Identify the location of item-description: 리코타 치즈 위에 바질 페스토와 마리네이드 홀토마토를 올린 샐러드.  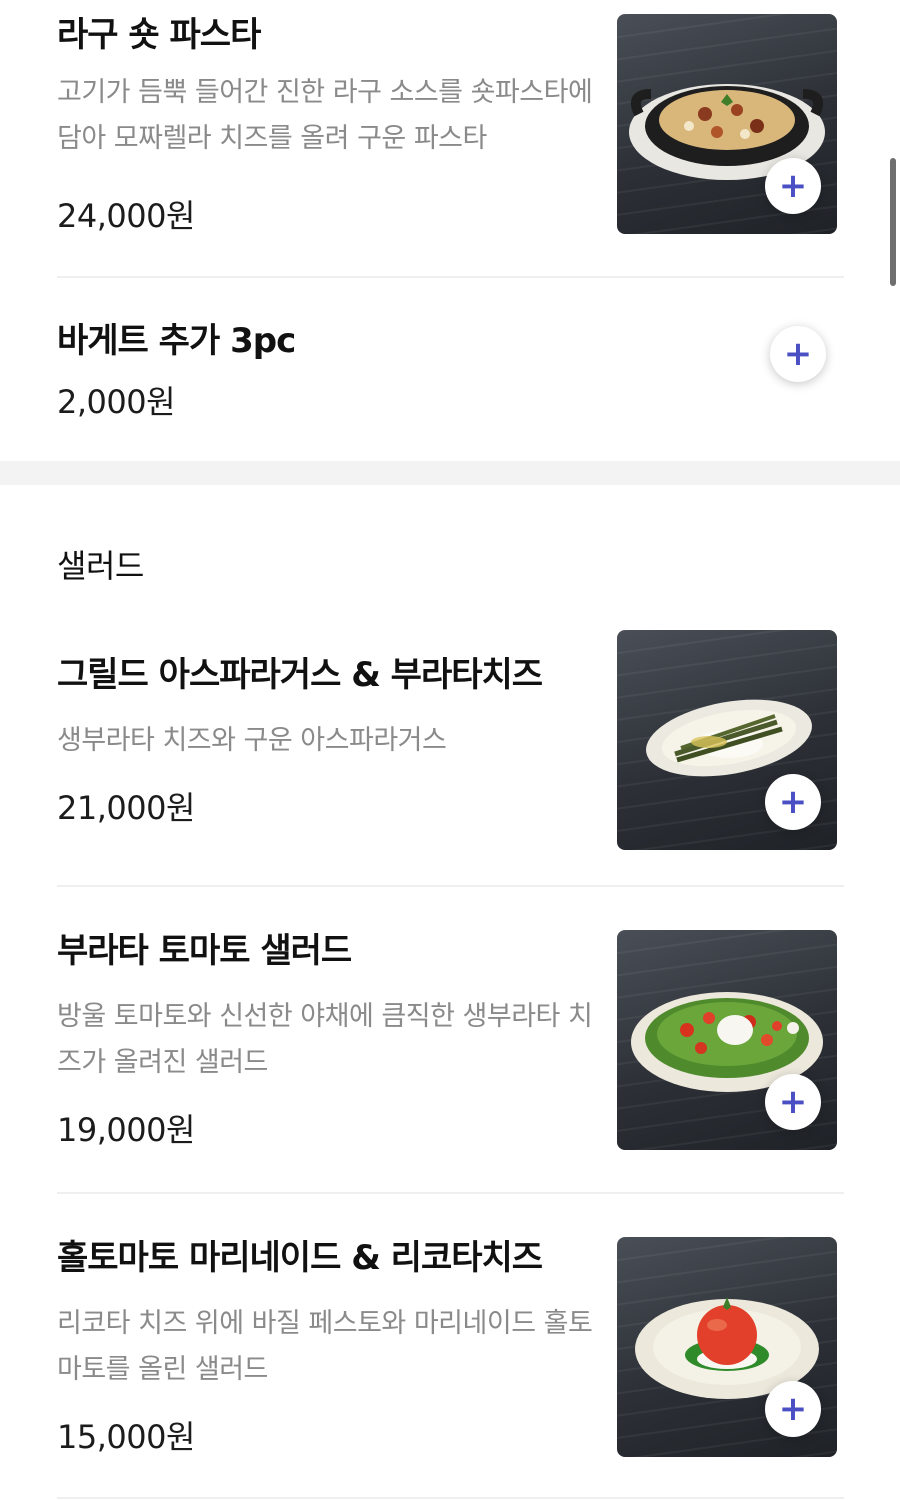
(325, 1346).